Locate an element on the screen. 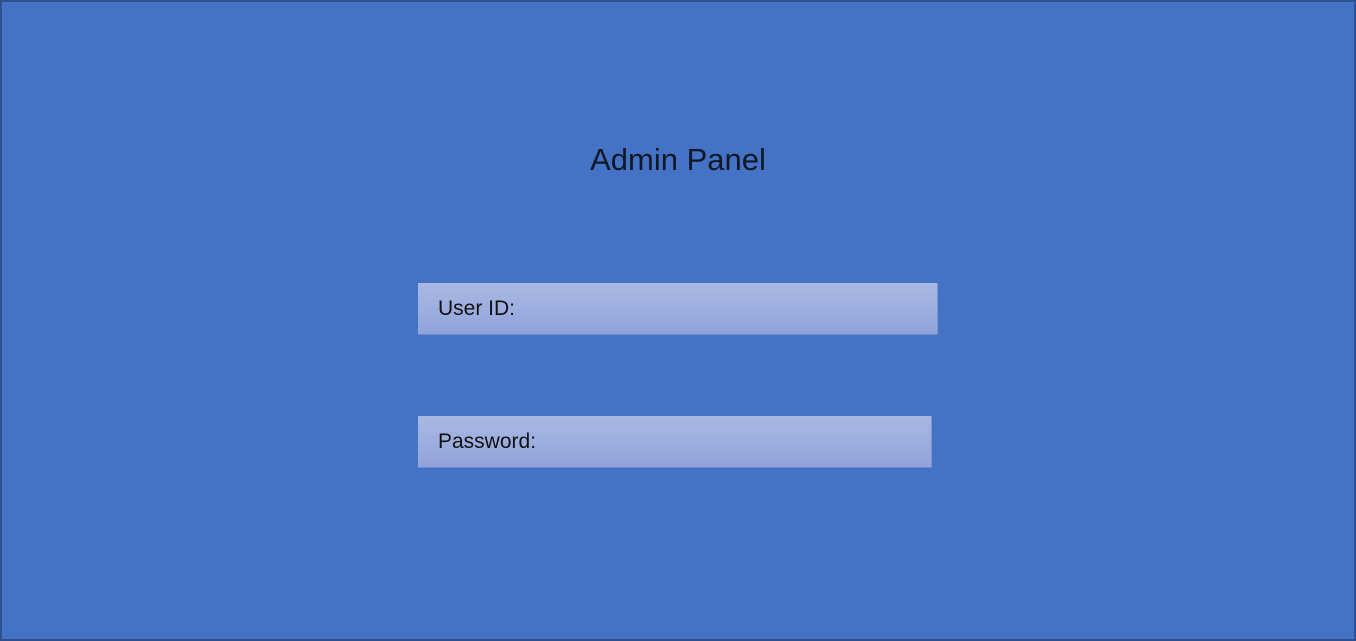 The width and height of the screenshot is (1356, 641). user-id-label: User ID: is located at coordinates (477, 308).